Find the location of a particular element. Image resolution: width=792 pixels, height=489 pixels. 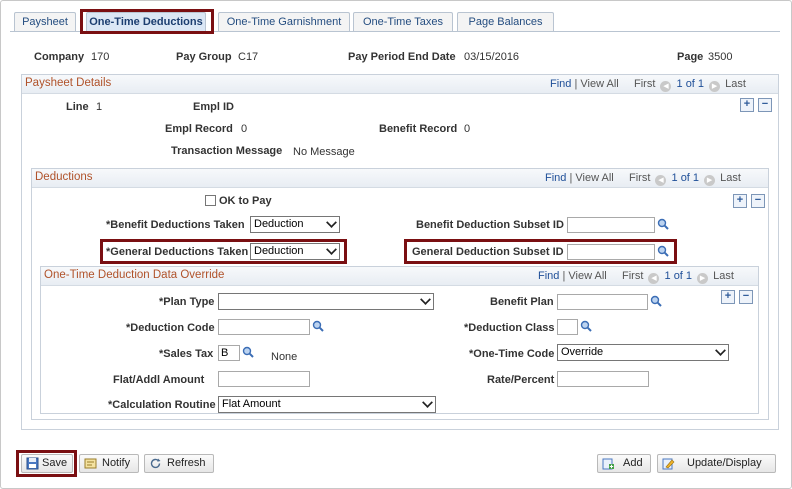

transaction-message-value: No Message is located at coordinates (324, 152).